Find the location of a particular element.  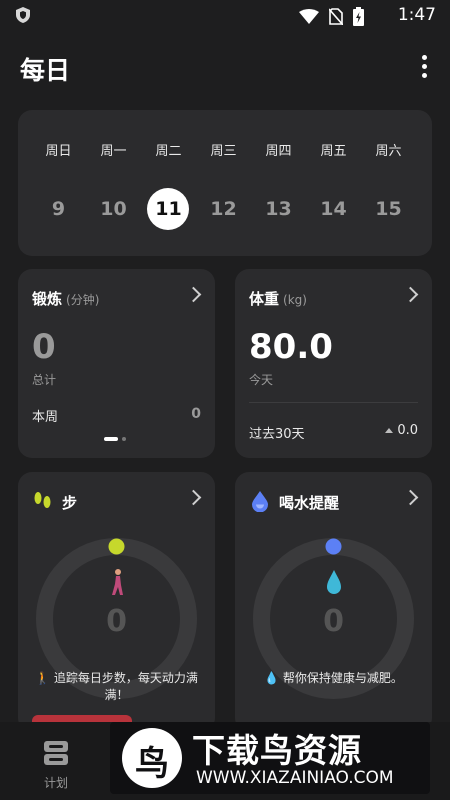

weight-title: 体重 (kg) is located at coordinates (278, 299).